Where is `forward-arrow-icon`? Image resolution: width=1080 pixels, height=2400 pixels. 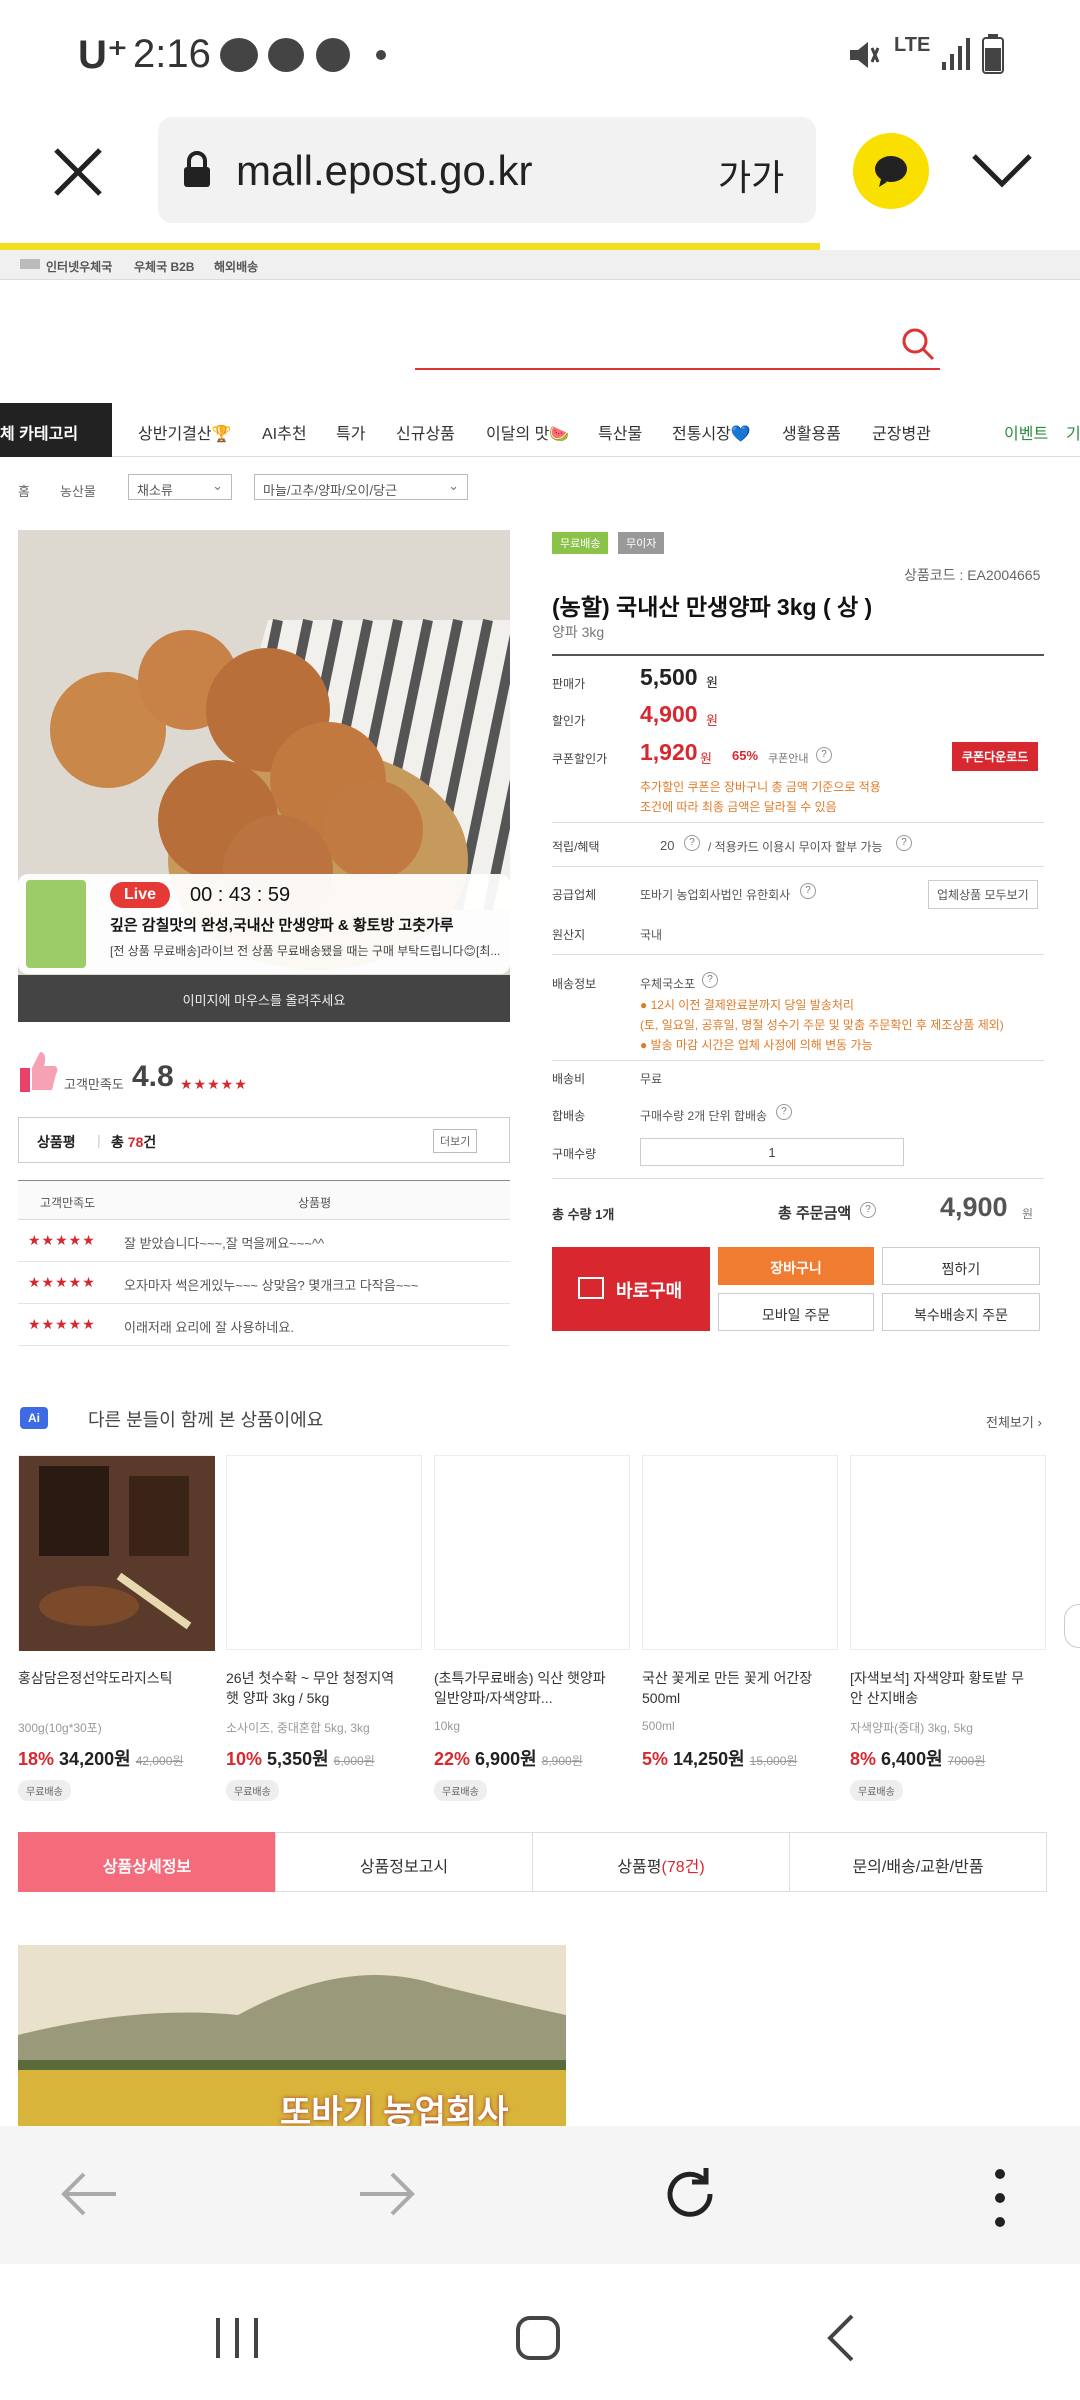 forward-arrow-icon is located at coordinates (387, 2194).